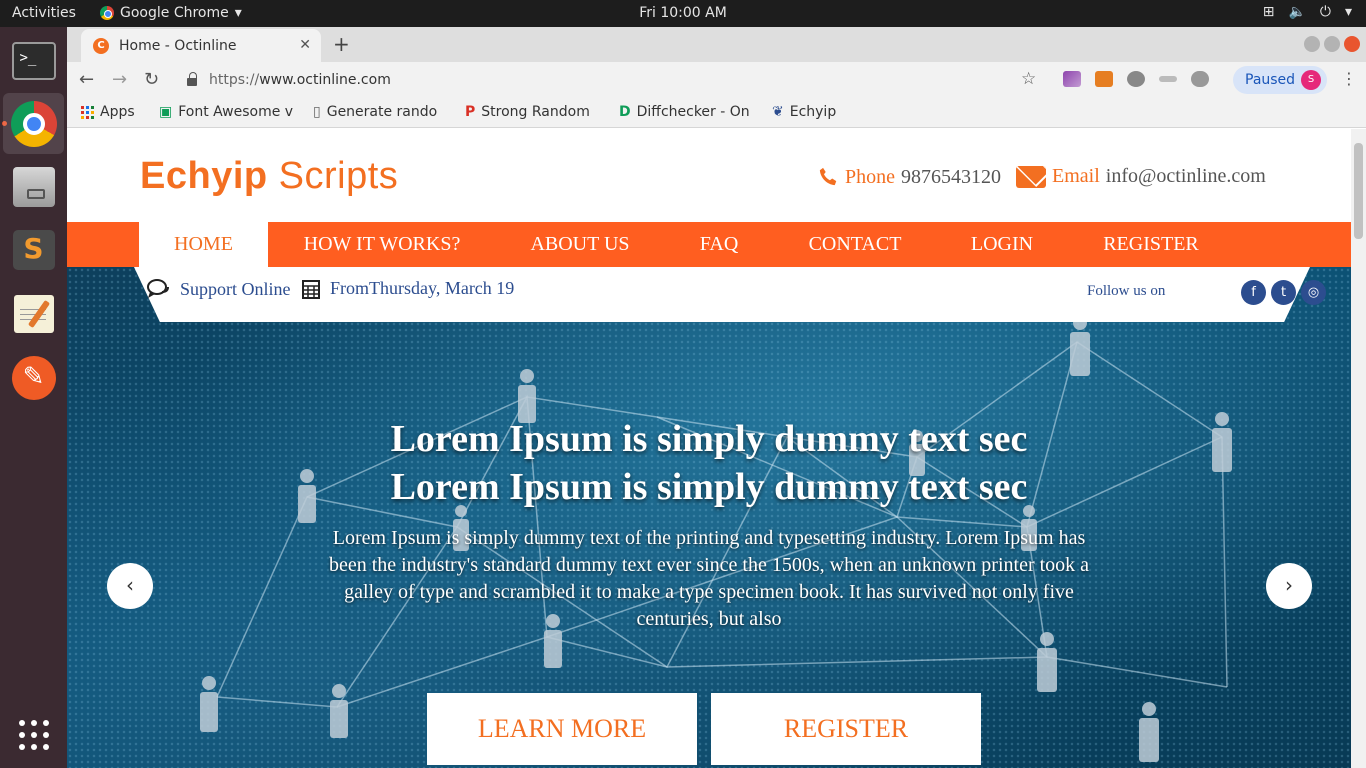 This screenshot has width=1366, height=768. What do you see at coordinates (1253, 292) in the screenshot?
I see `facebook-icon: f` at bounding box center [1253, 292].